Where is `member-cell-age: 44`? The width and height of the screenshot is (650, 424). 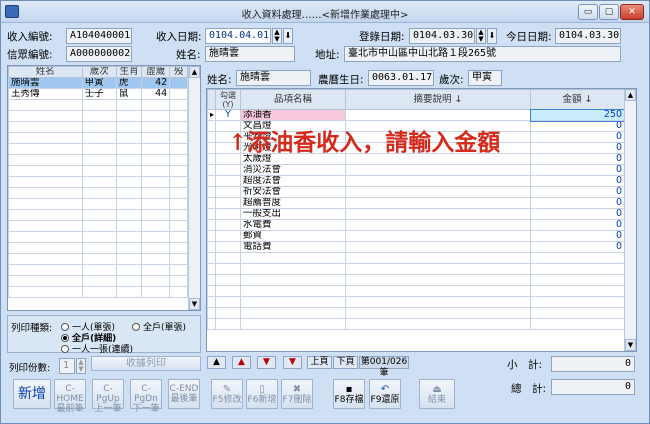 member-cell-age: 44 is located at coordinates (156, 94).